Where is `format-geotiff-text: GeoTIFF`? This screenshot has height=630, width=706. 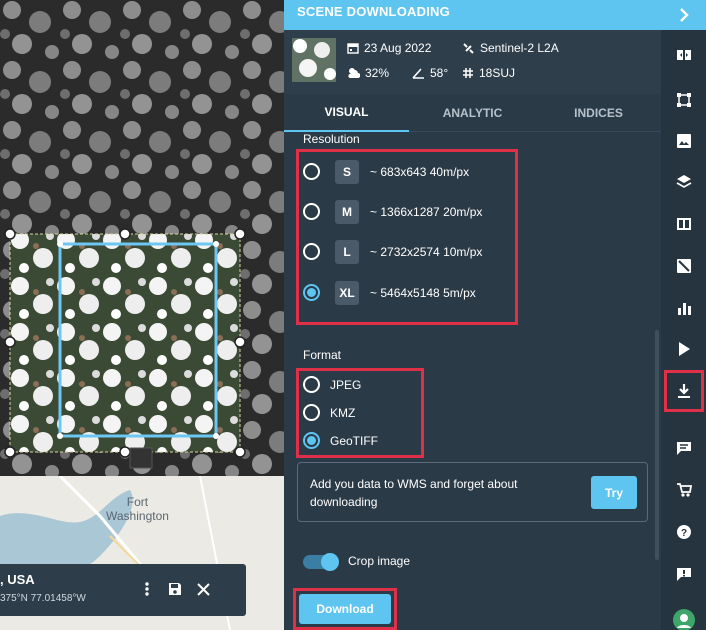 format-geotiff-text: GeoTIFF is located at coordinates (354, 441).